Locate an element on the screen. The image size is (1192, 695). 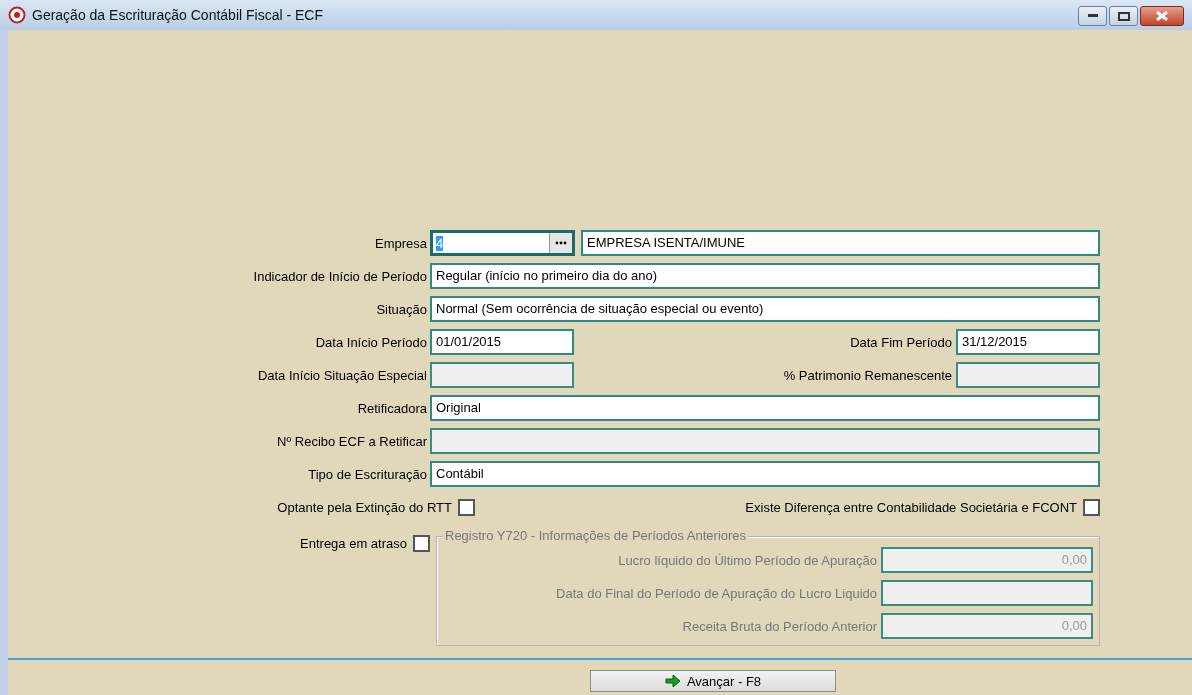
group-title: Registro Y720 - Informações de Períodos Anteriores is located at coordinates (596, 535).